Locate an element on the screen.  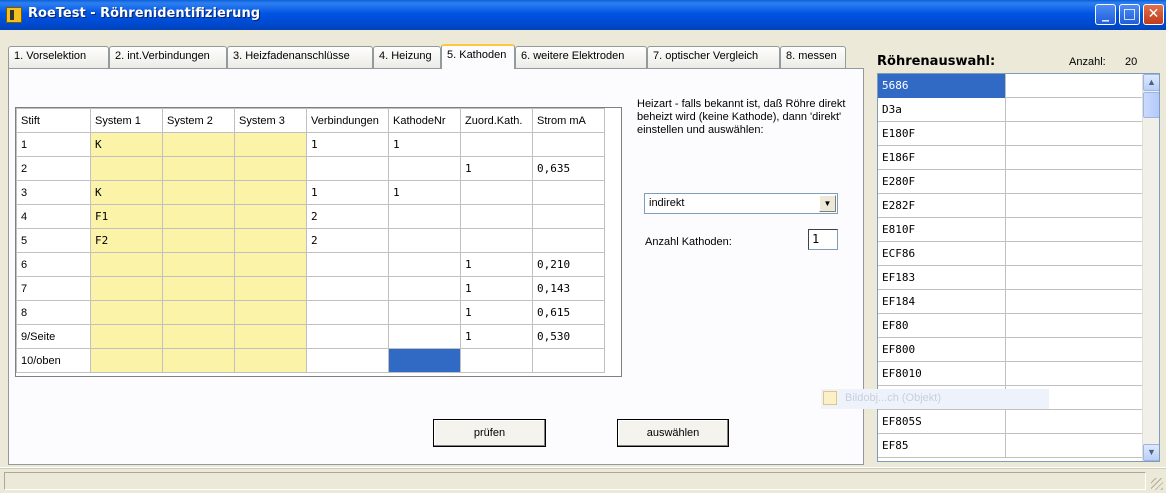
list-item: E282F is located at coordinates (1010, 206).